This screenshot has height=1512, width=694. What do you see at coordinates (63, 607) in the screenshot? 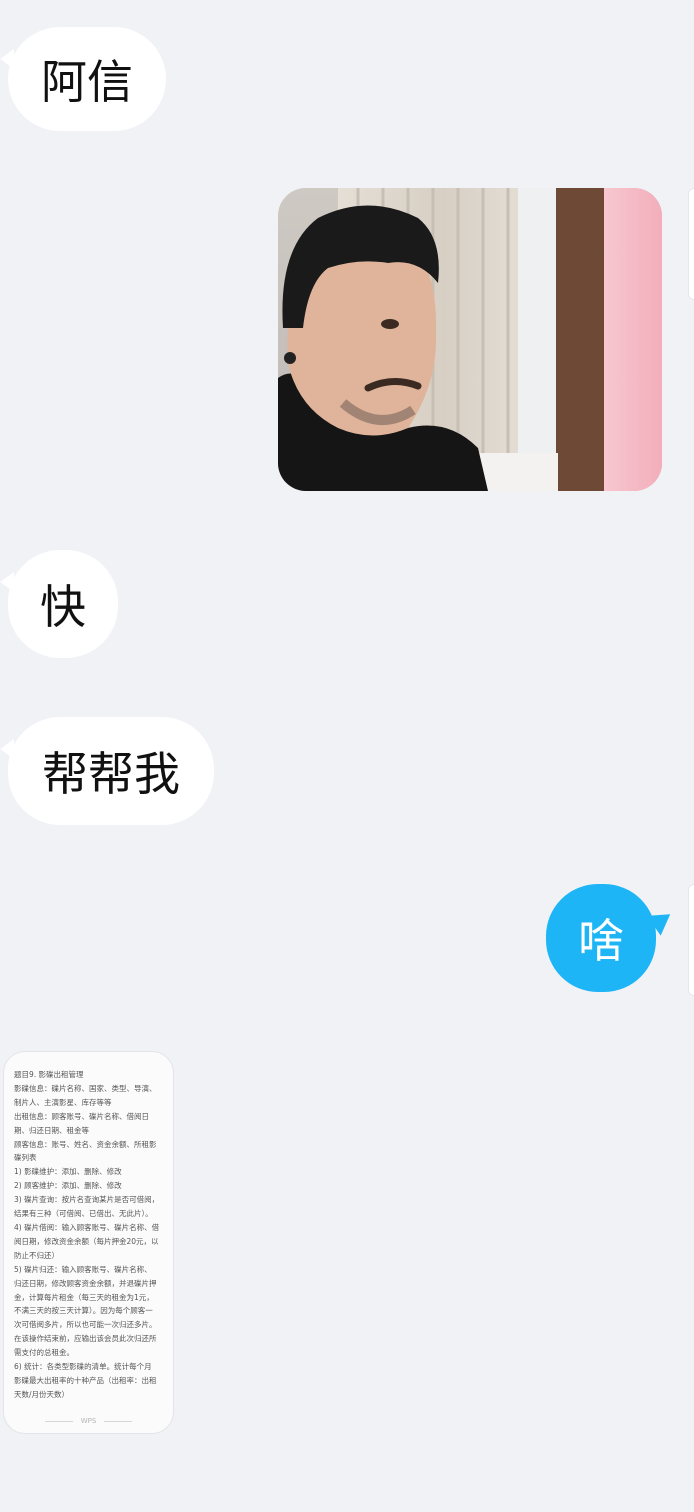
I see `message-text: 快` at bounding box center [63, 607].